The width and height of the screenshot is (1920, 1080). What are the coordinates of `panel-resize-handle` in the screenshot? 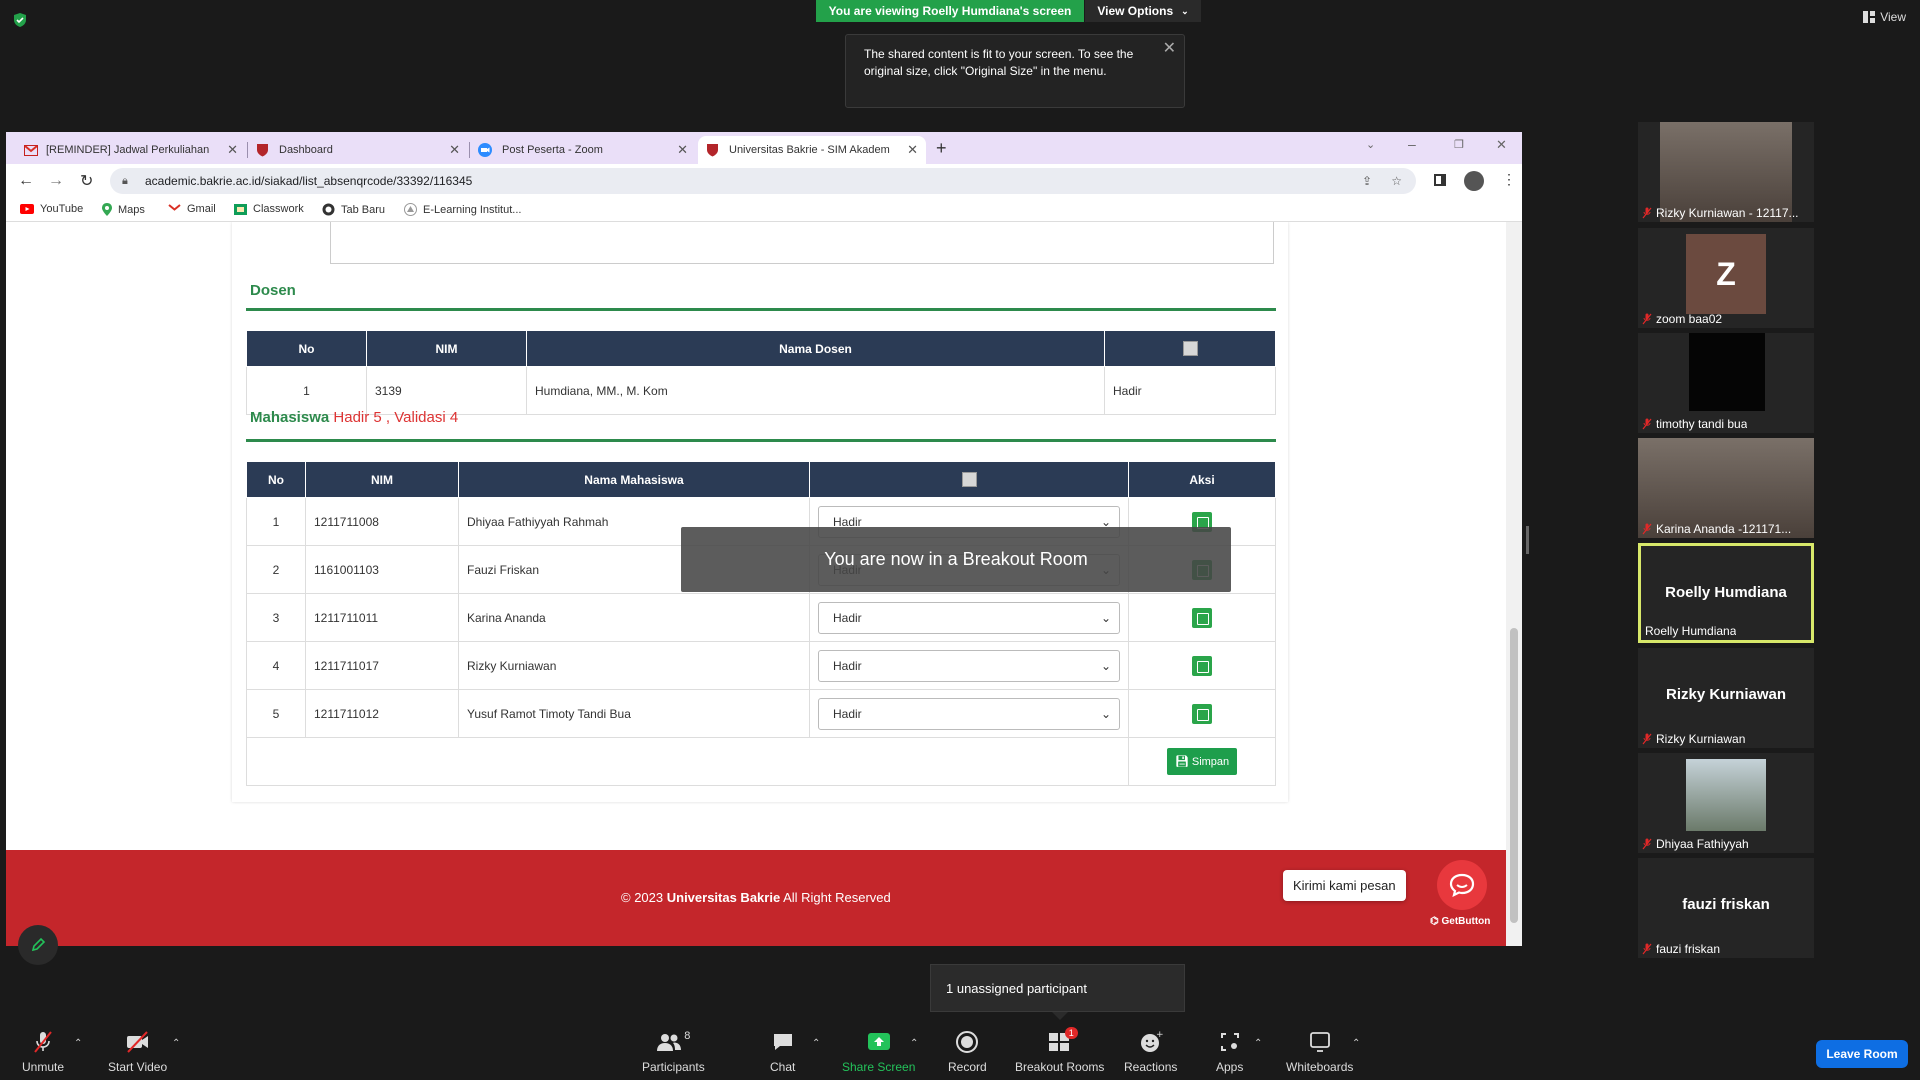 It's located at (1527, 540).